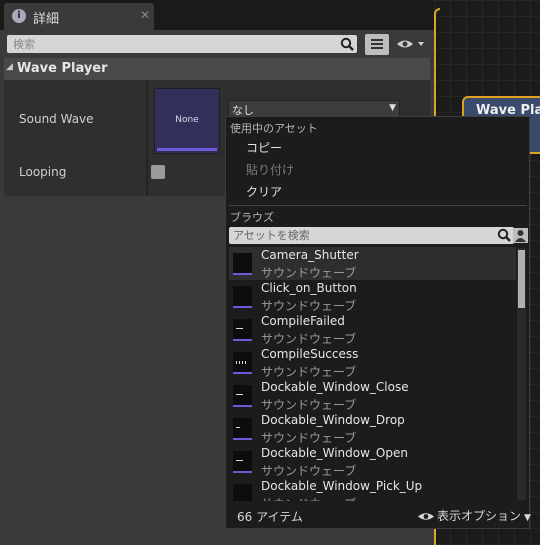 The height and width of the screenshot is (545, 540). Describe the element at coordinates (521, 374) in the screenshot. I see `scrollbar` at that location.